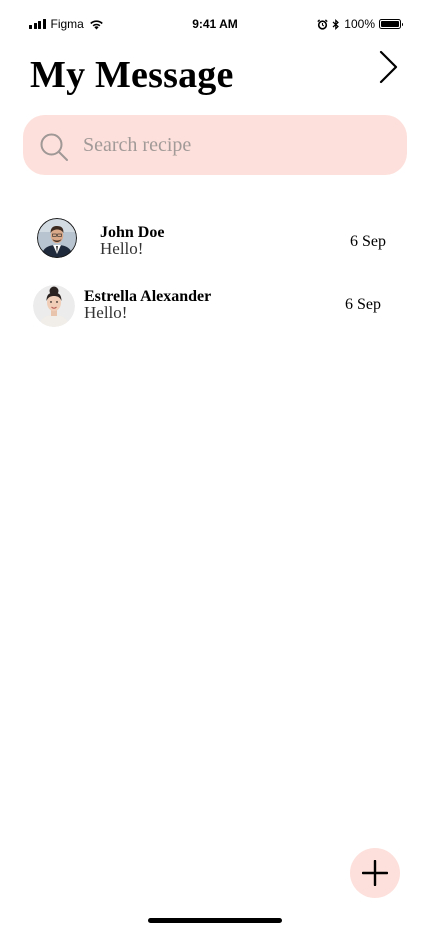 This screenshot has width=430, height=932. I want to click on message-row-estrella-alexander: Estrella Alexander Hello! 6 Sep, so click(215, 303).